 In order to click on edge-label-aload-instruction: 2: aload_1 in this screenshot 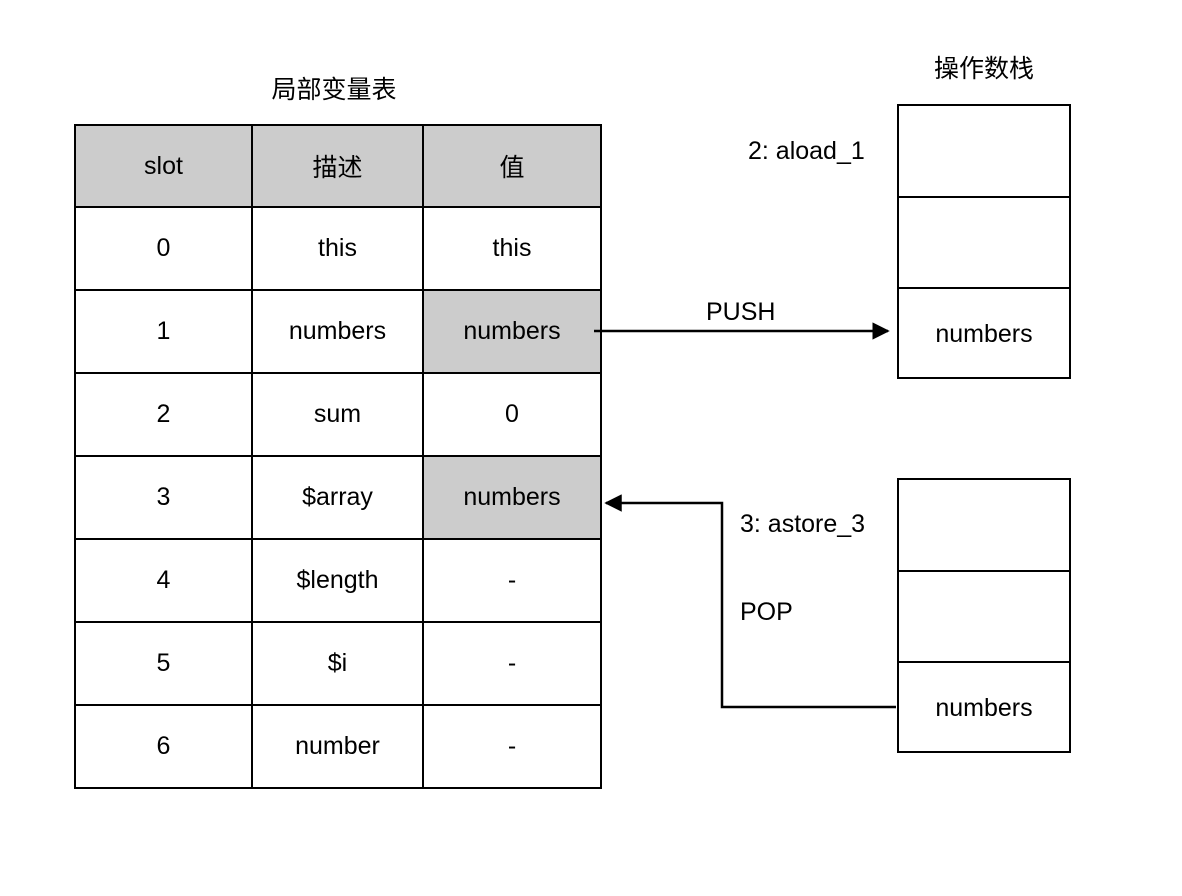, I will do `click(806, 151)`.